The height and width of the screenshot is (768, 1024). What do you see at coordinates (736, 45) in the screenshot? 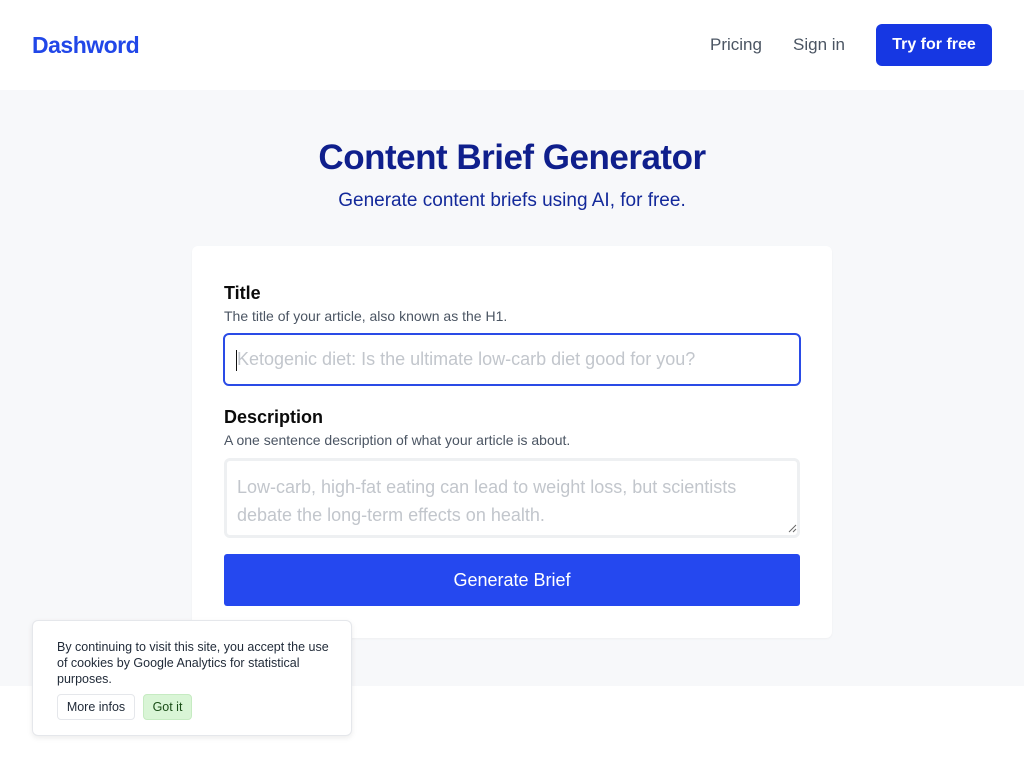
I see `nav-link-pricing: Pricing` at bounding box center [736, 45].